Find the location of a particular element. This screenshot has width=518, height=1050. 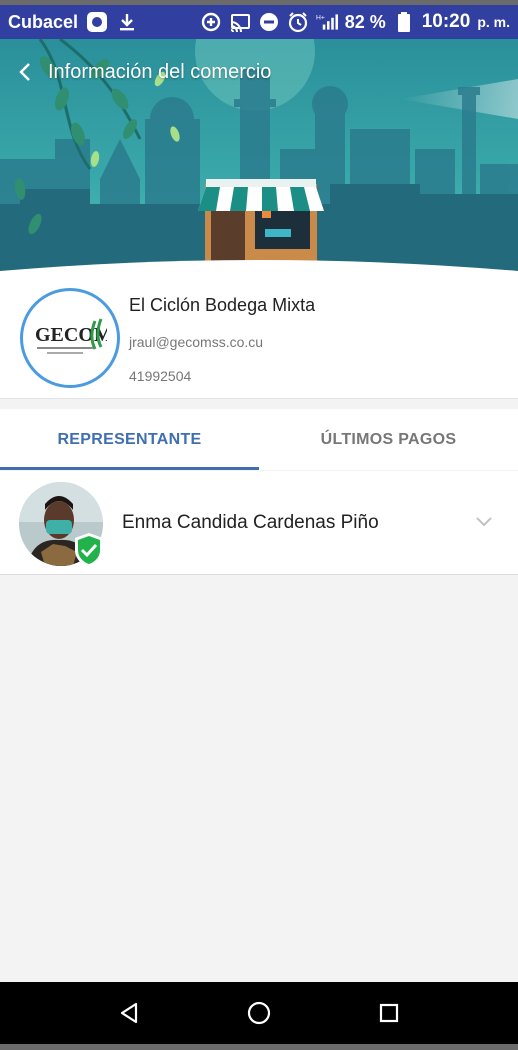

signal-icon: H+ is located at coordinates (327, 22).